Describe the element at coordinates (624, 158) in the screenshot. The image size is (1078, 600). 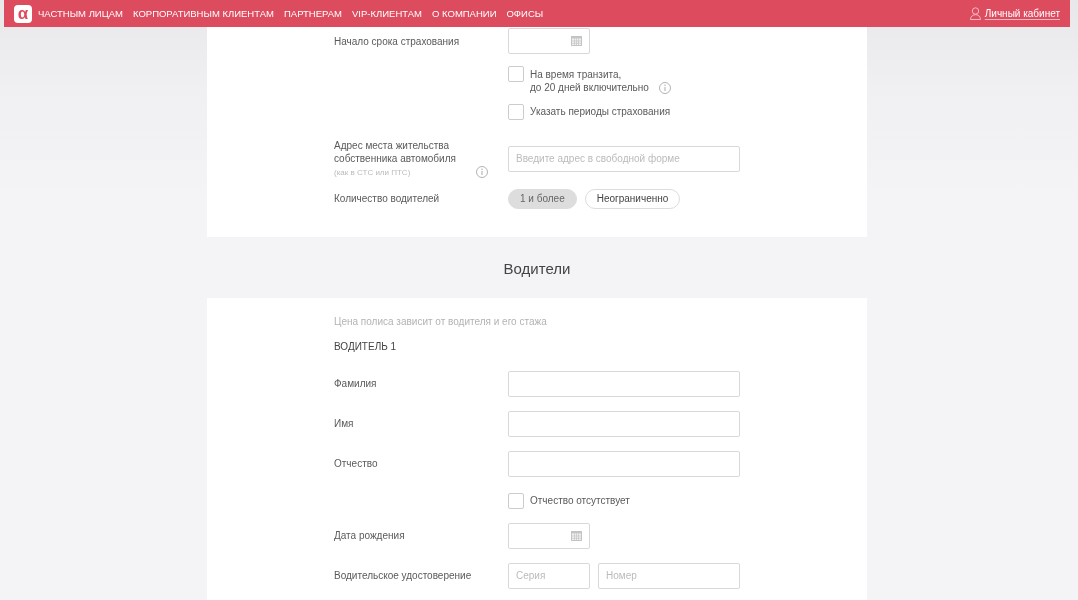
I see `text-input: Введите адрес в свободной форме` at that location.